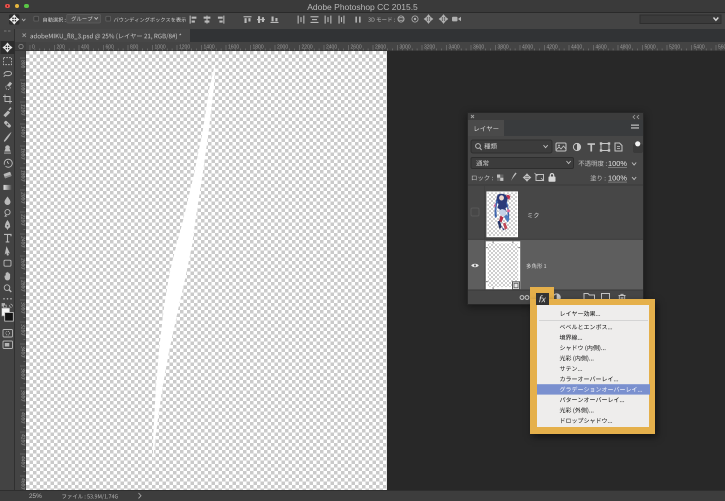 The image size is (725, 501). Describe the element at coordinates (233, 48) in the screenshot. I see `svg-text: 1600` at that location.